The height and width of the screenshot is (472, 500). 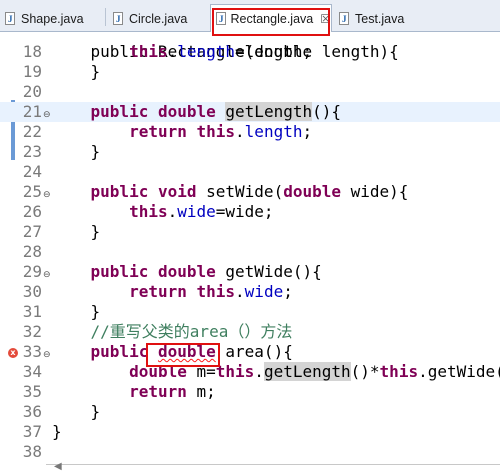 I want to click on code-line-partial: public Rectangle(double length){, so click(x=250, y=41).